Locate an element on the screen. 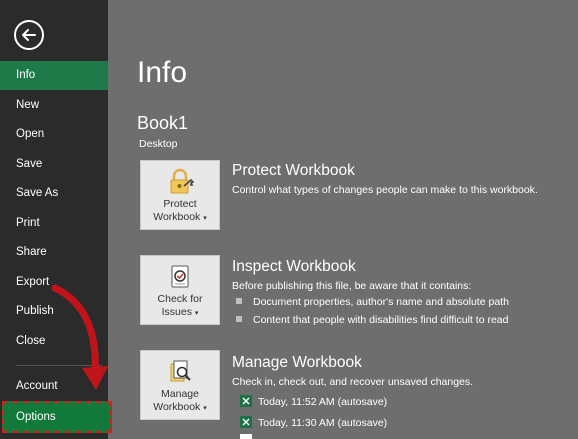  back-arrow-icon is located at coordinates (29, 35).